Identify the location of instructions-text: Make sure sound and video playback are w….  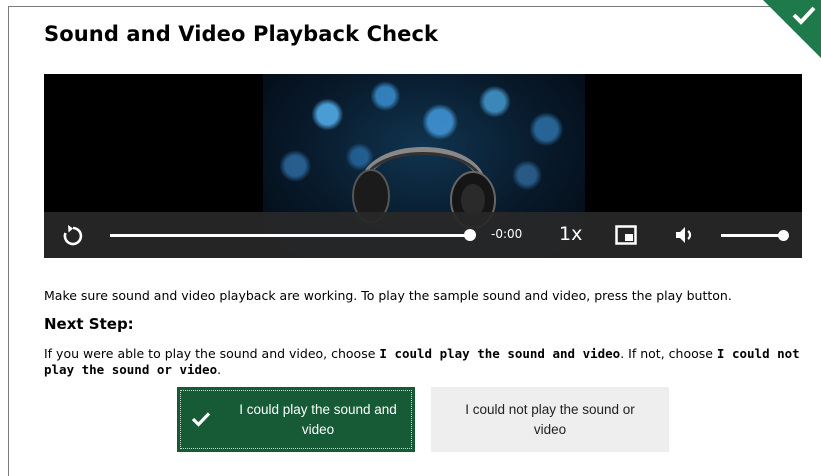
(388, 295).